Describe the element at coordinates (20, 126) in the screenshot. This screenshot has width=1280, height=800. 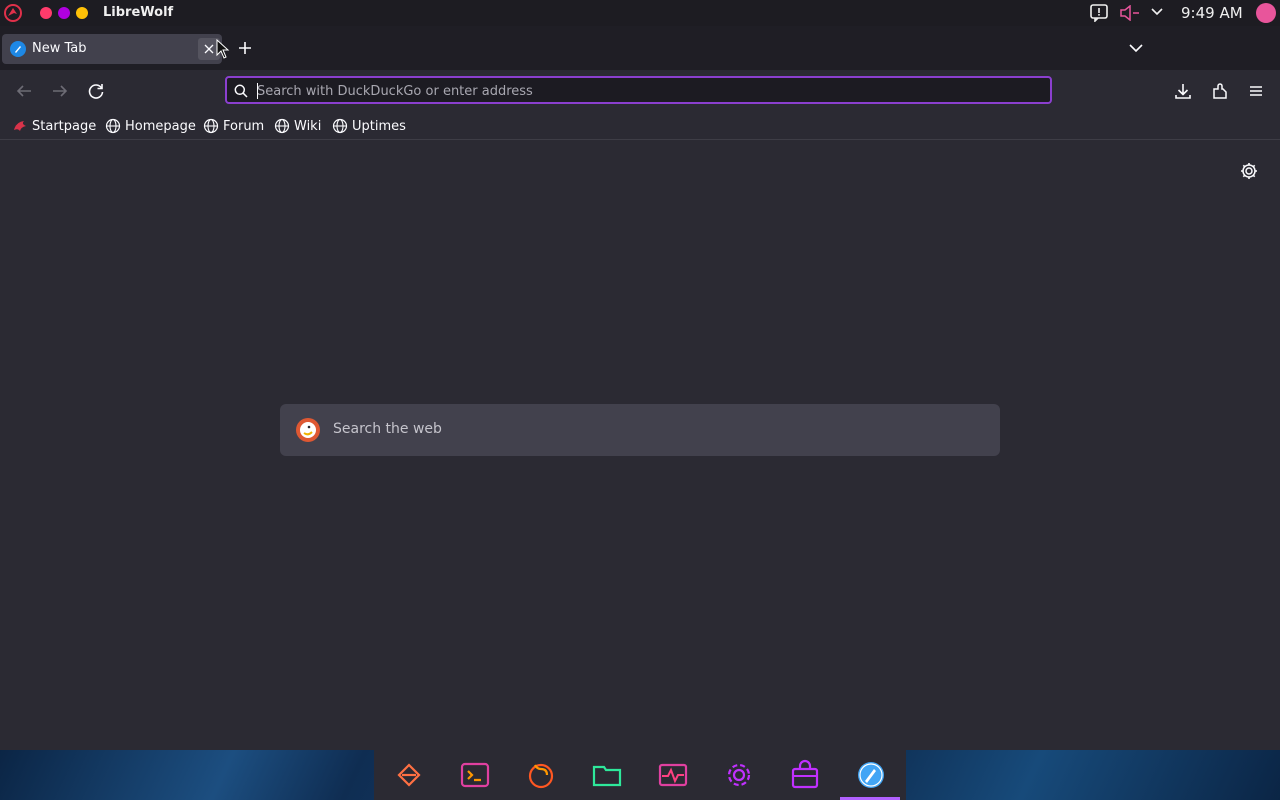
I see `startpage-icon` at that location.